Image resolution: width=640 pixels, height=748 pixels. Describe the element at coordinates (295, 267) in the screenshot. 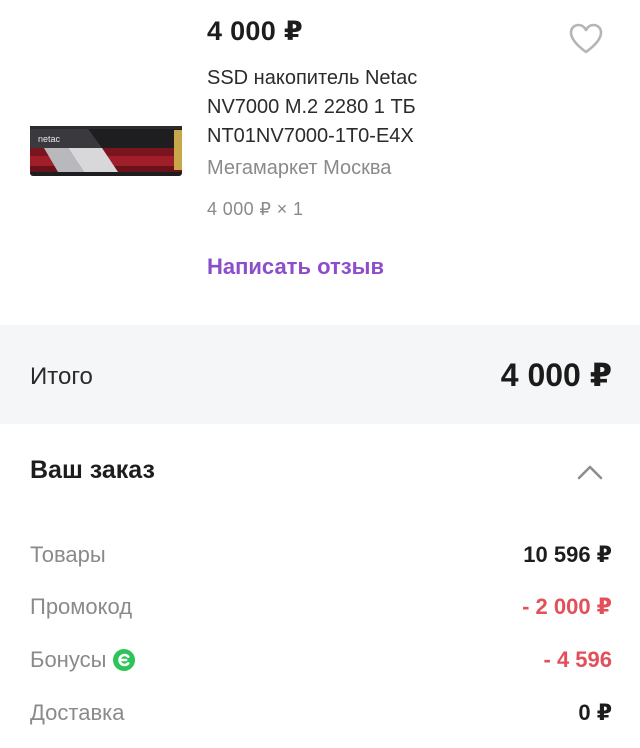

I see `write-review-link: Написать отзыв` at that location.